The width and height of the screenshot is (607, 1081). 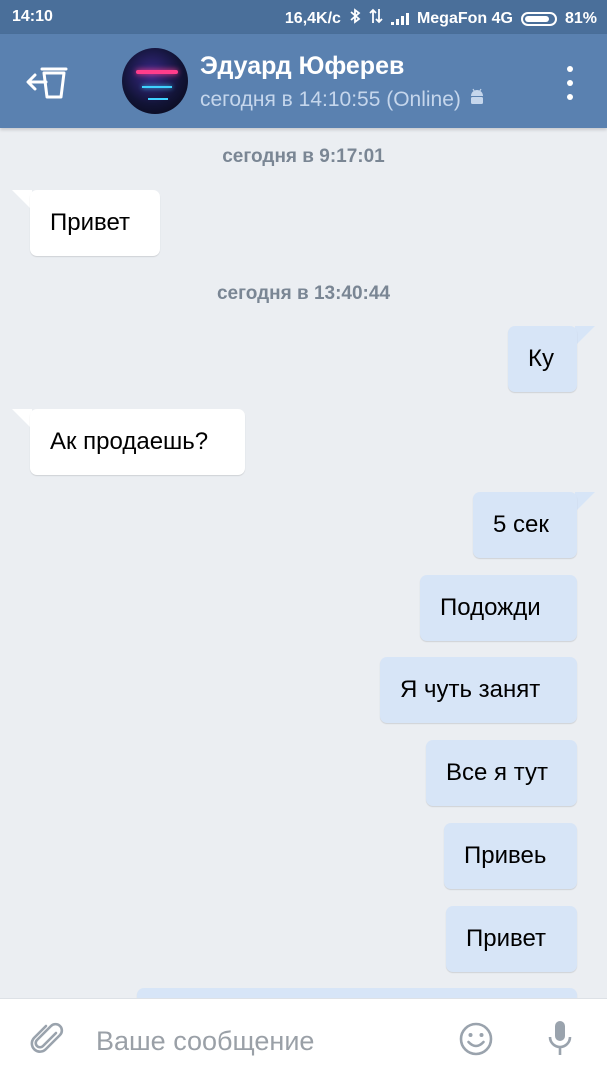 What do you see at coordinates (399, 18) in the screenshot?
I see `signal-icon` at bounding box center [399, 18].